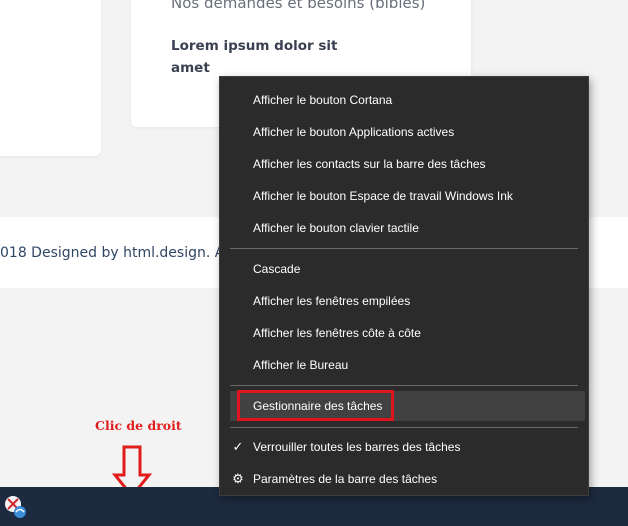  Describe the element at coordinates (116, 253) in the screenshot. I see `footer-copyright: 018 Designed by html.design. All` at that location.